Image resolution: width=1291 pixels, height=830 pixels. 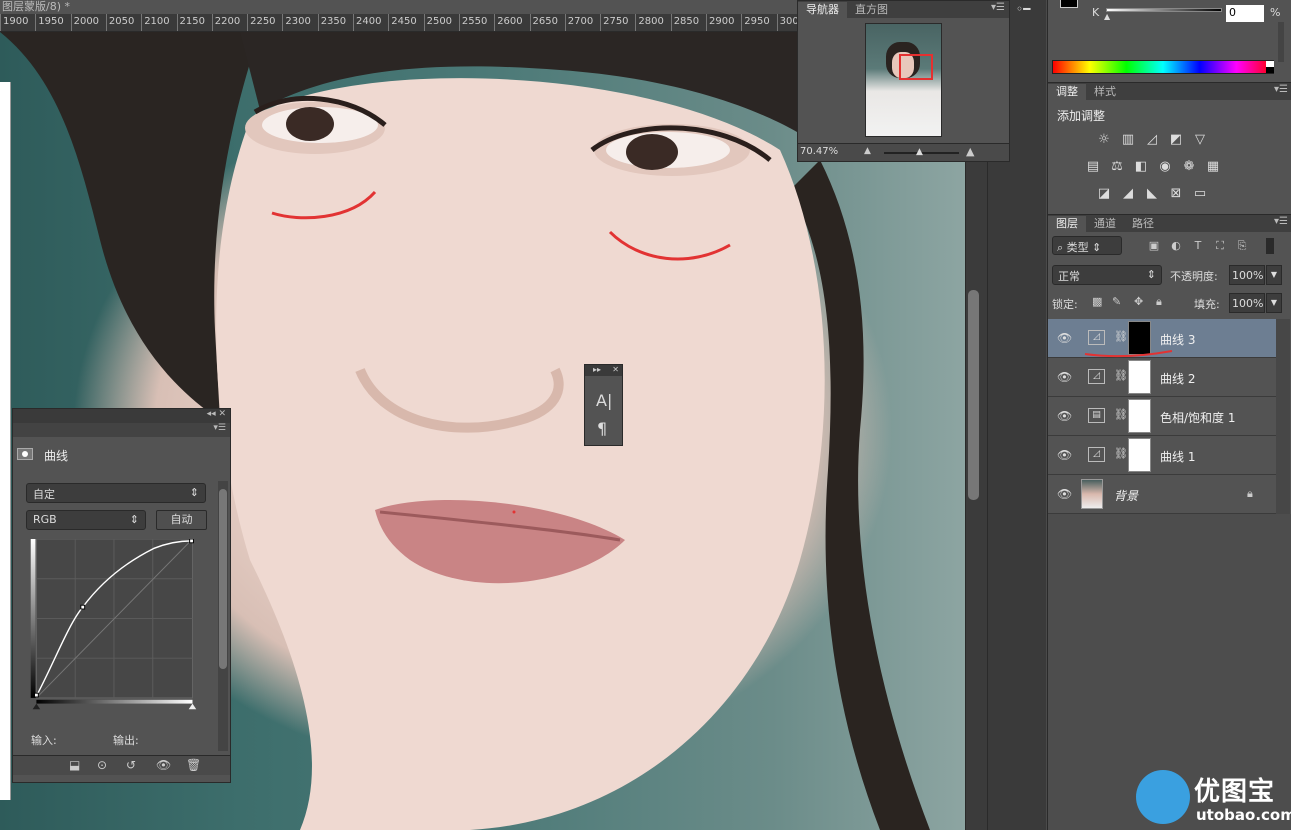 What do you see at coordinates (369, 21) in the screenshot?
I see `ruler-tick-label: 2400` at bounding box center [369, 21].